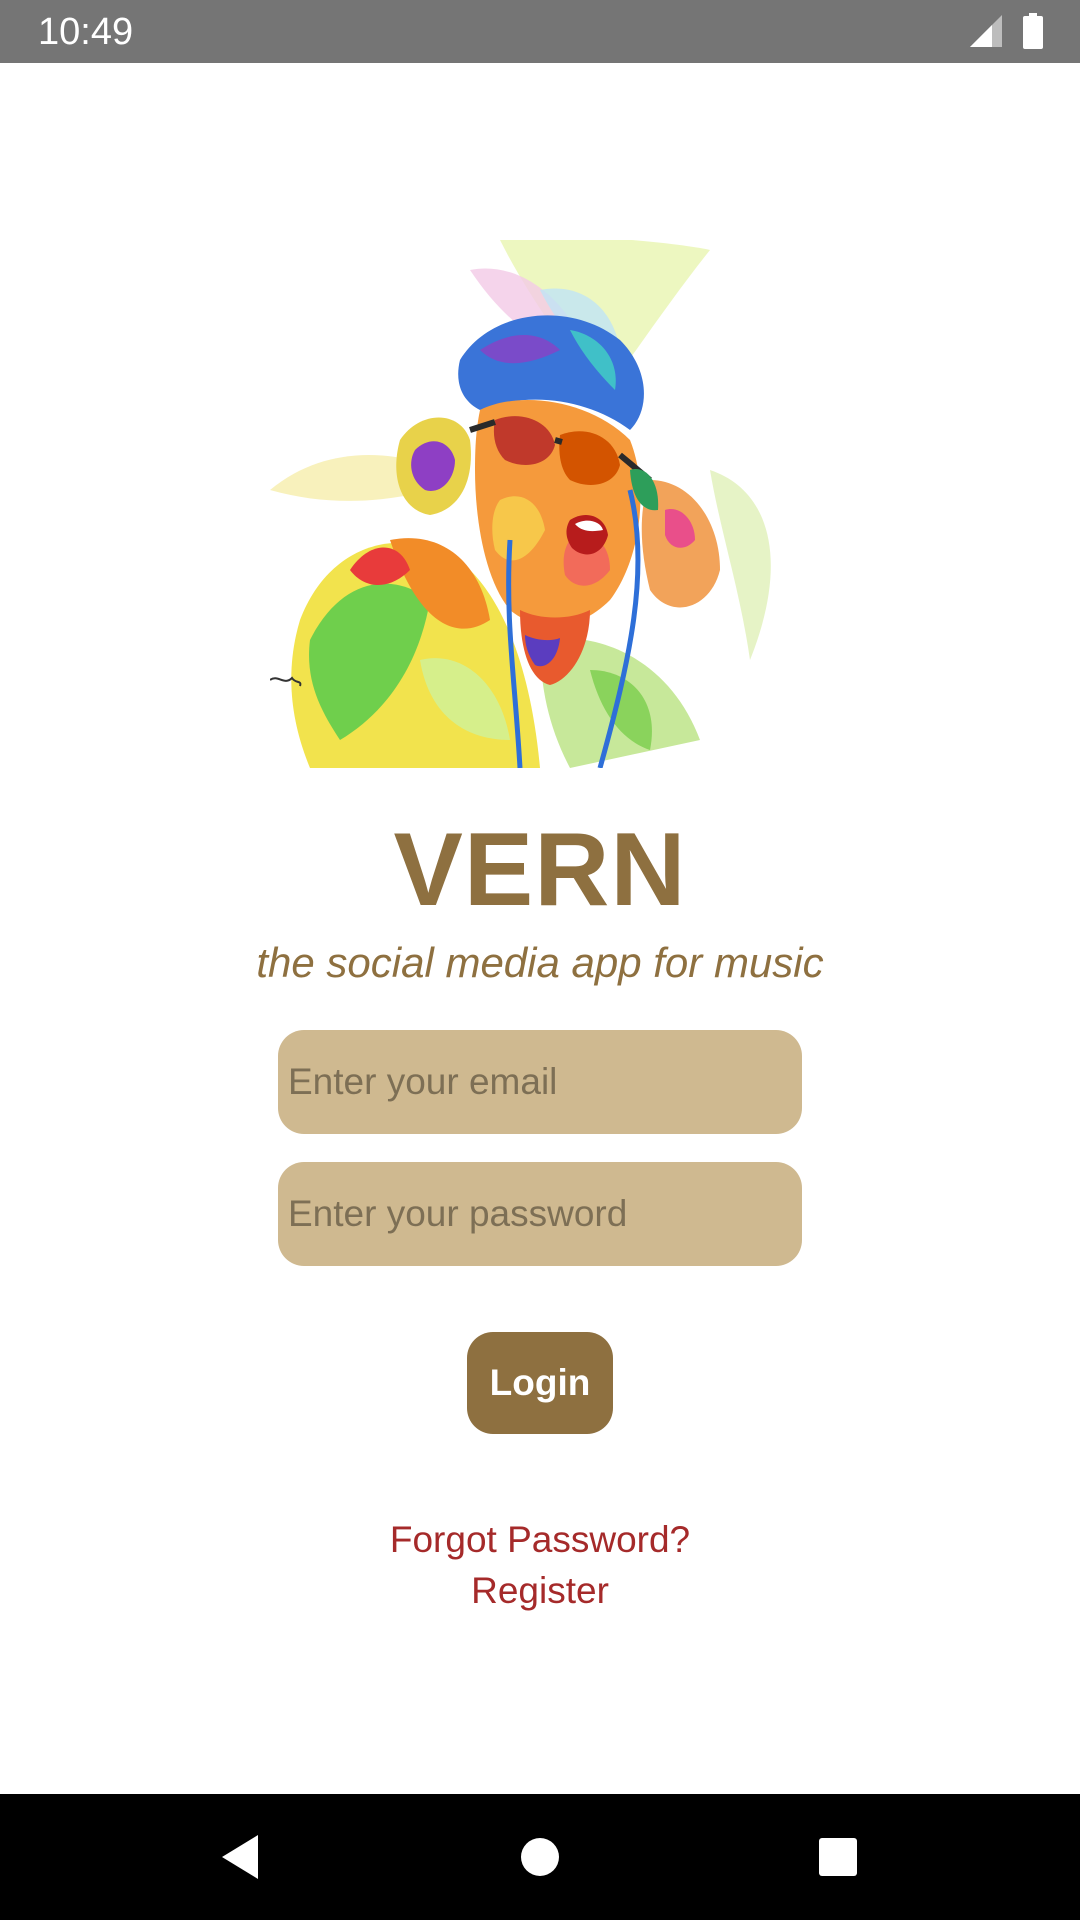 This screenshot has width=1080, height=1920. What do you see at coordinates (240, 1857) in the screenshot?
I see `back-icon` at bounding box center [240, 1857].